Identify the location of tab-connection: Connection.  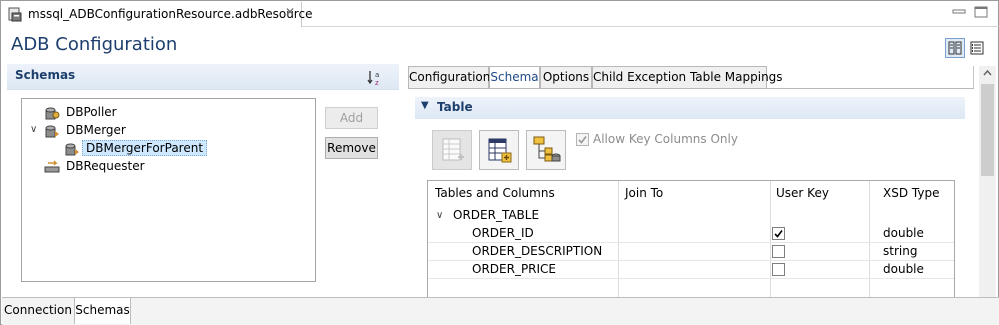
(38, 311).